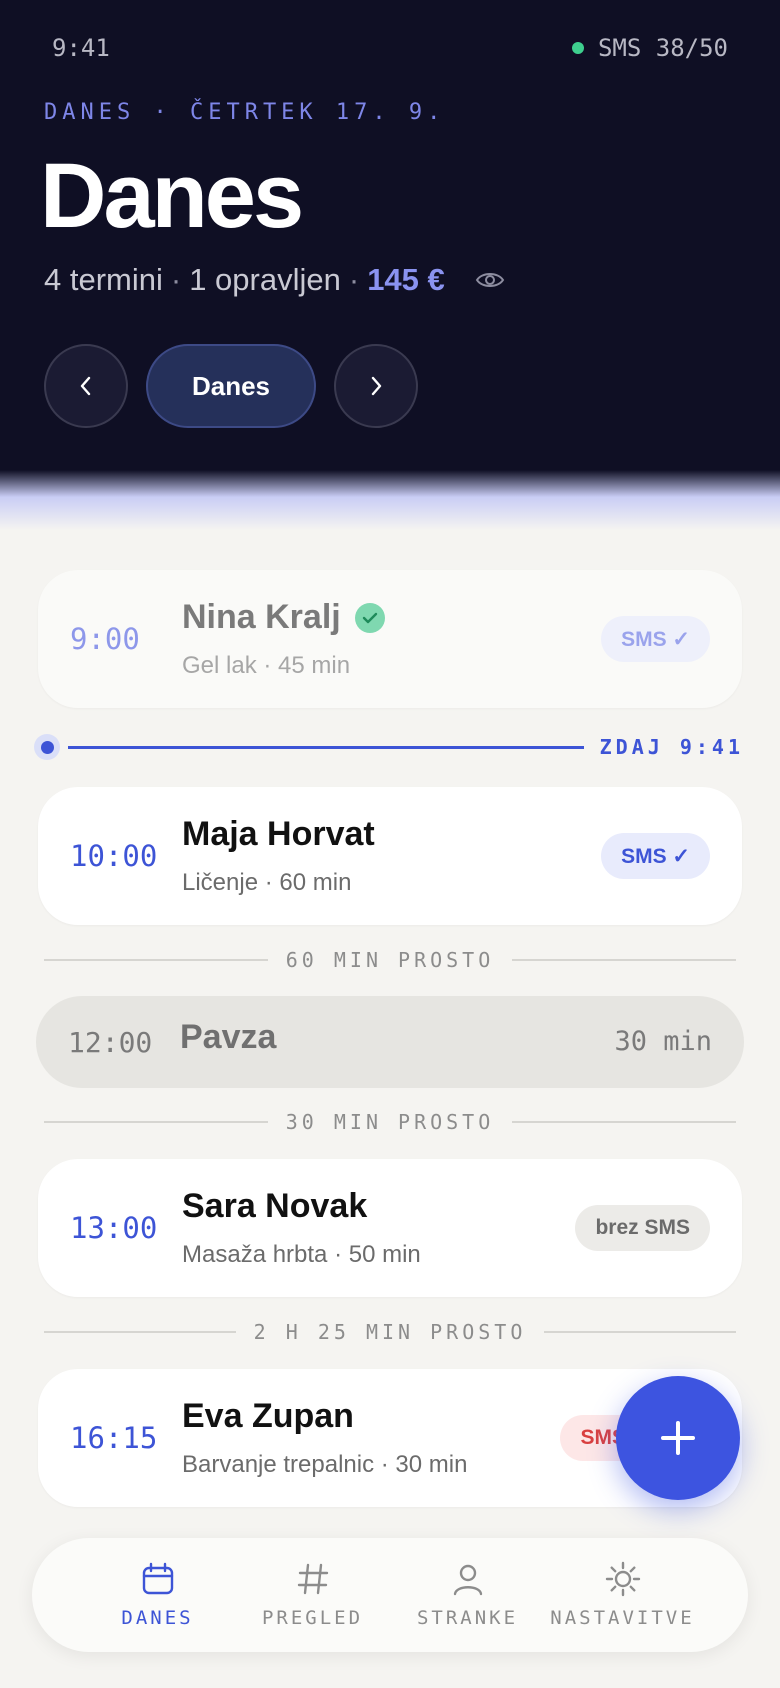 This screenshot has height=1688, width=780. Describe the element at coordinates (312, 1579) in the screenshot. I see `hash-icon` at that location.